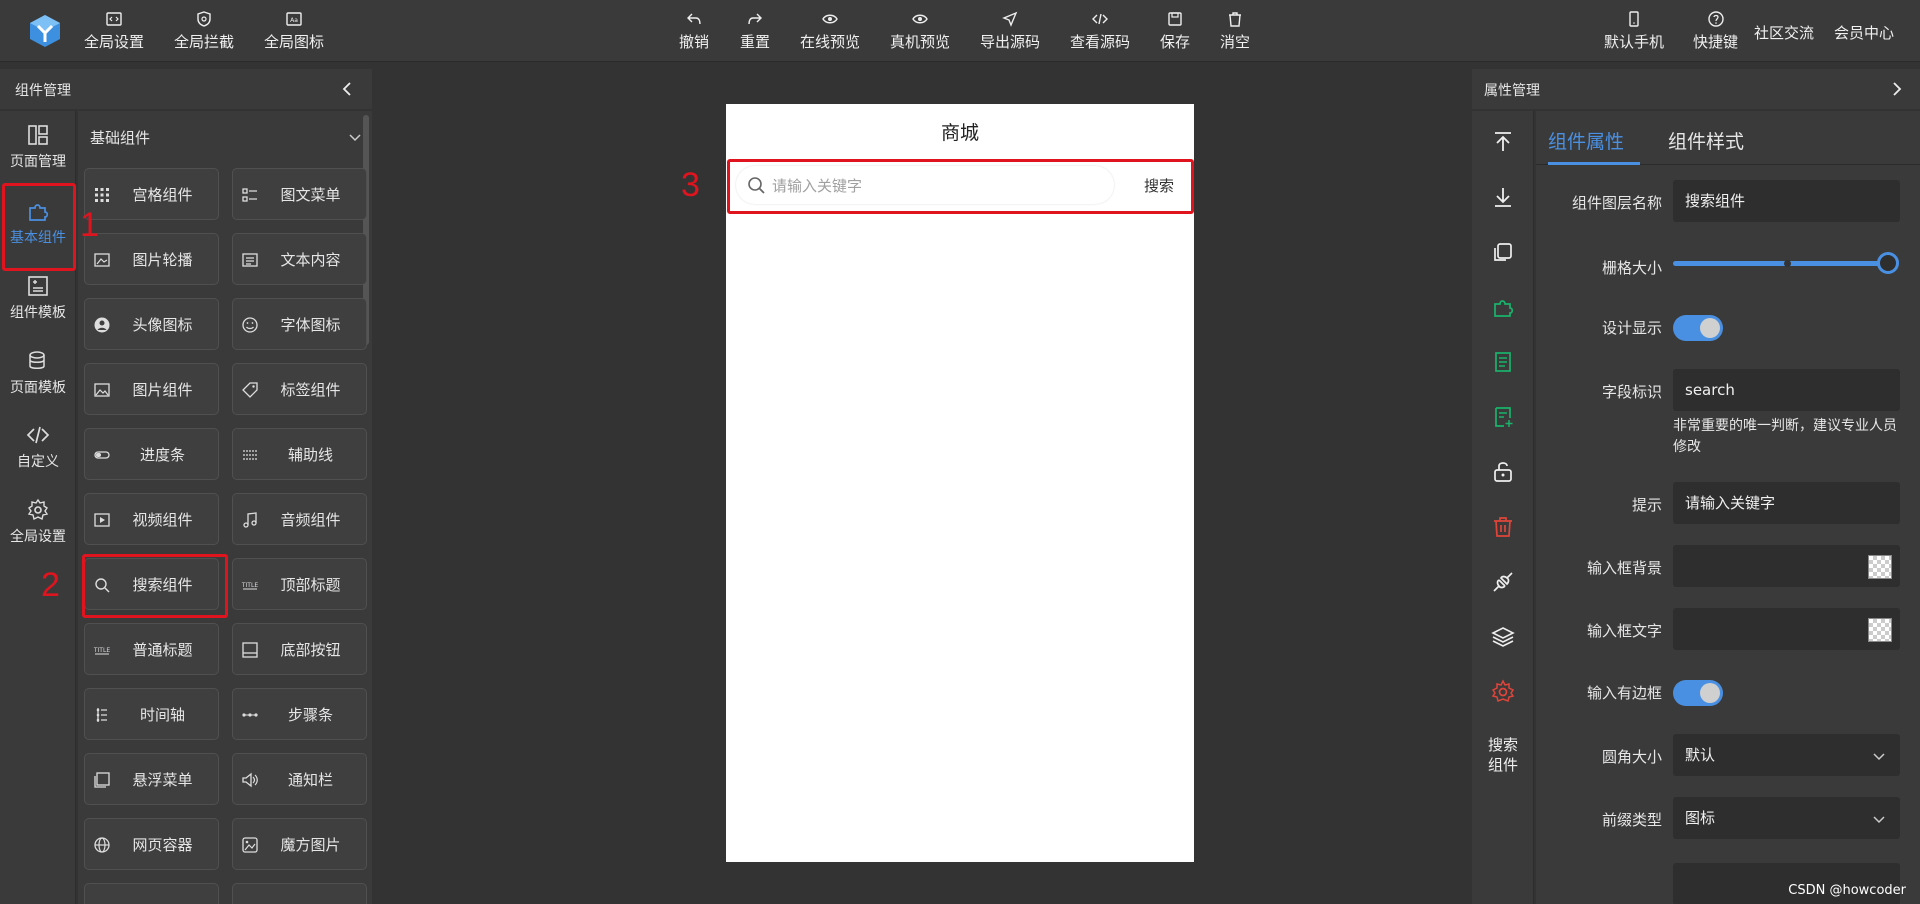  I want to click on component-bottom-button: 底部按钮, so click(299, 649).